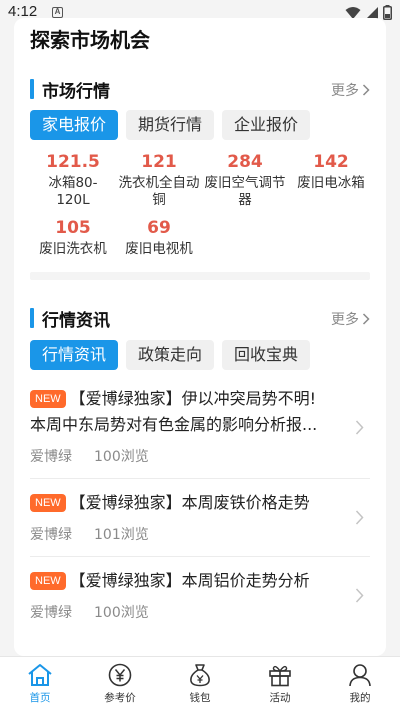  Describe the element at coordinates (200, 698) in the screenshot. I see `nav-label: 钱包` at that location.